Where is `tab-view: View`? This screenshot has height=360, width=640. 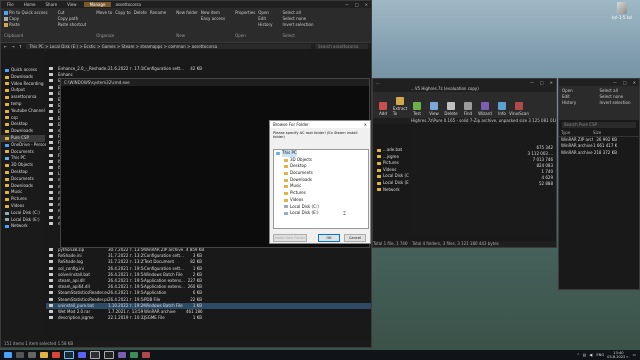
tab-view: View is located at coordinates (72, 4).